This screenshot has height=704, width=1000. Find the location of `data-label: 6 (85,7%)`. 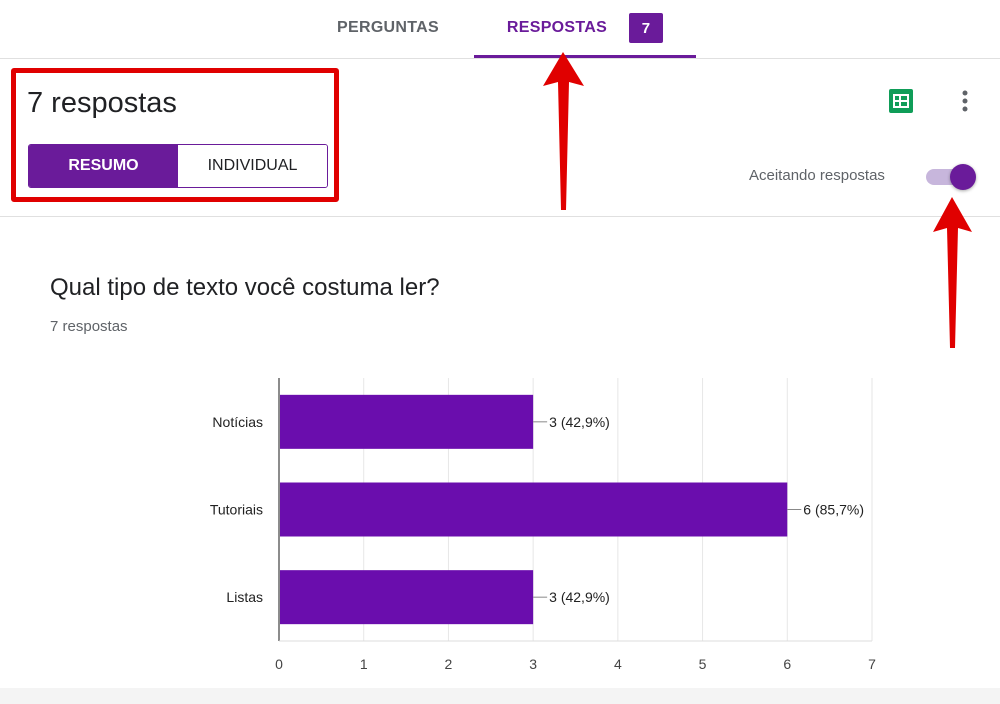

data-label: 6 (85,7%) is located at coordinates (833, 510).